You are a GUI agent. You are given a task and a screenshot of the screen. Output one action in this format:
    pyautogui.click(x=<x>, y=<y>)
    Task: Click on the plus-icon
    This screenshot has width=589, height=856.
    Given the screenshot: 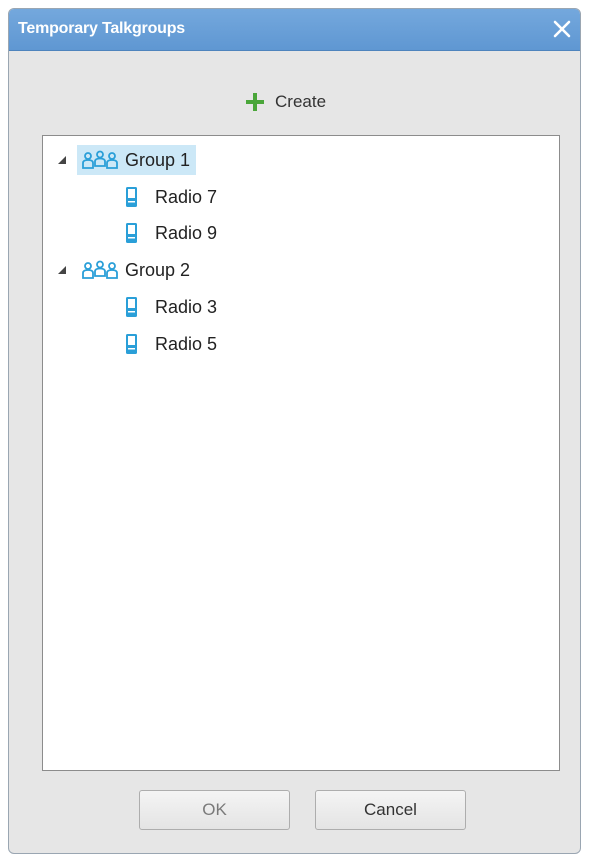 What is the action you would take?
    pyautogui.click(x=255, y=102)
    